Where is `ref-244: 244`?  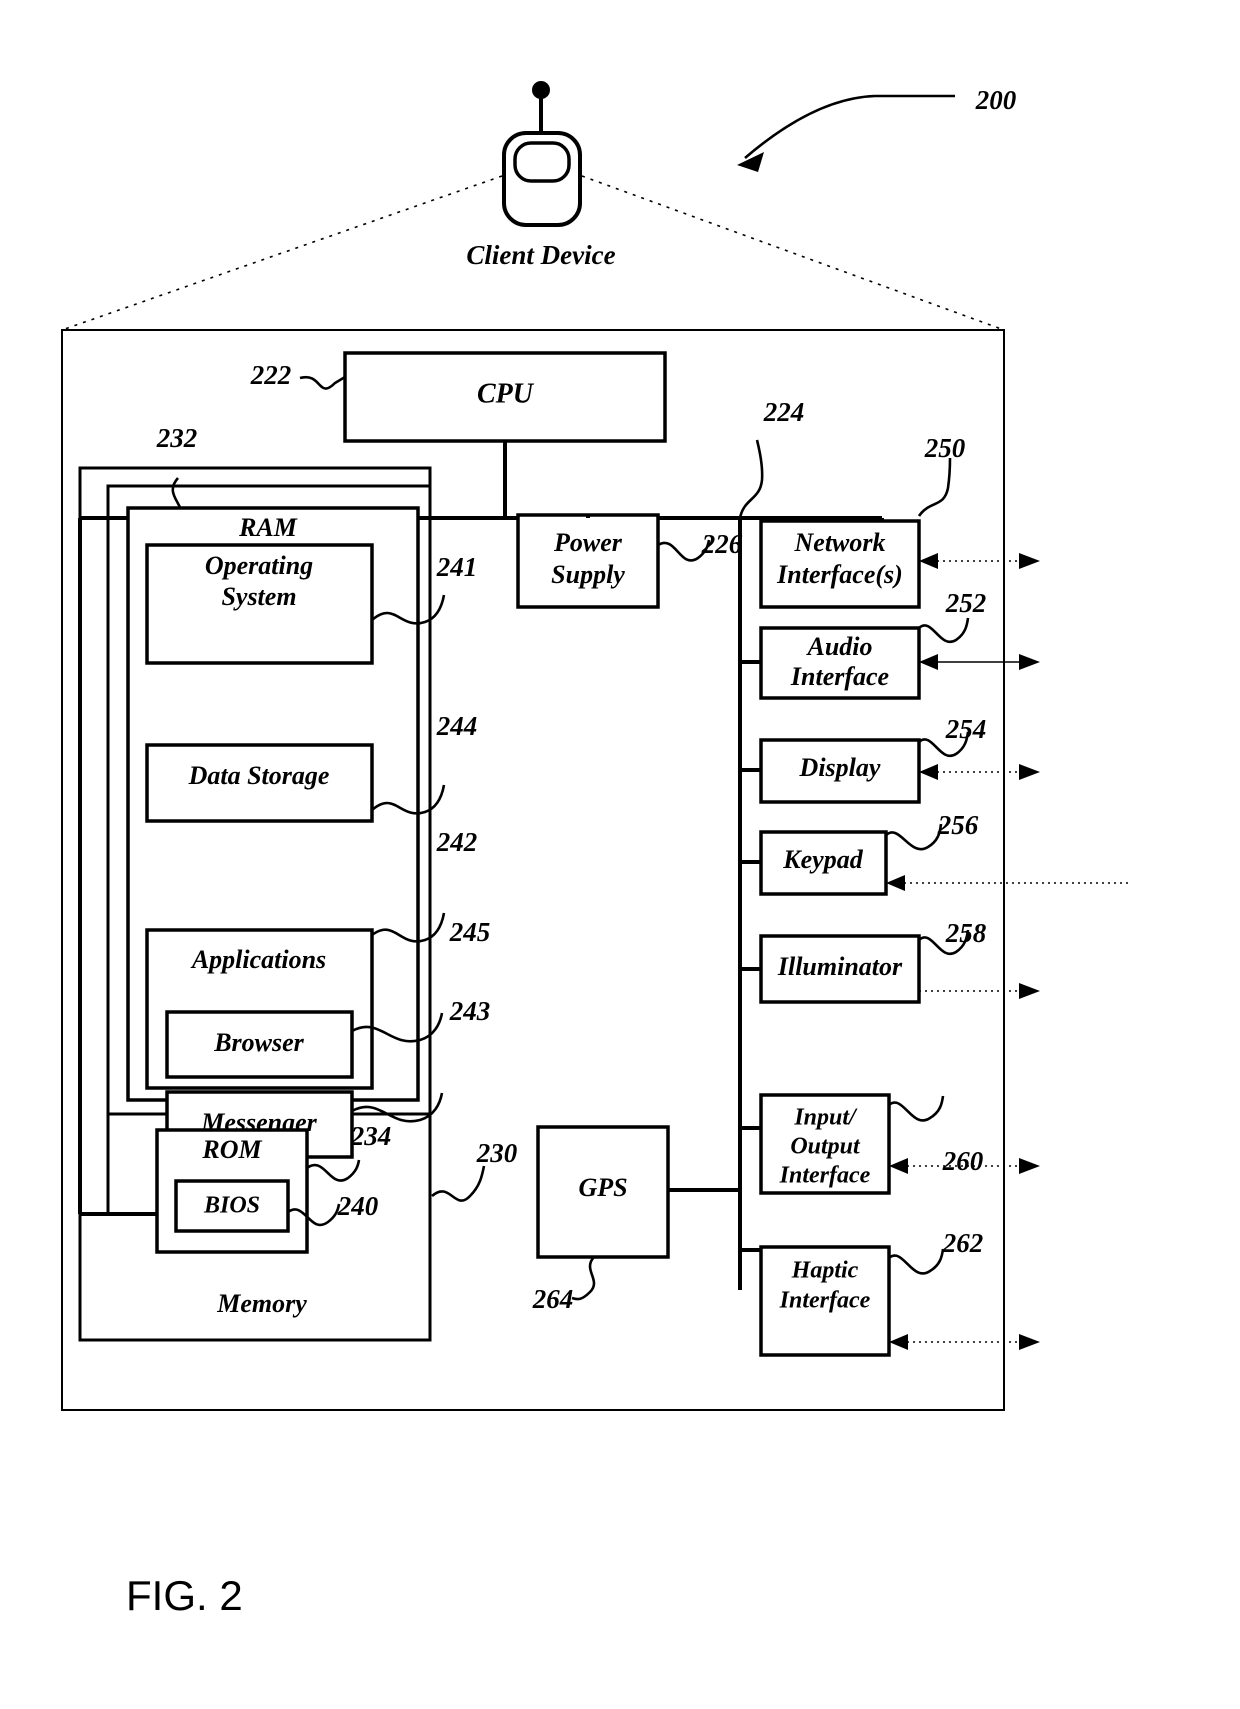 ref-244: 244 is located at coordinates (457, 726).